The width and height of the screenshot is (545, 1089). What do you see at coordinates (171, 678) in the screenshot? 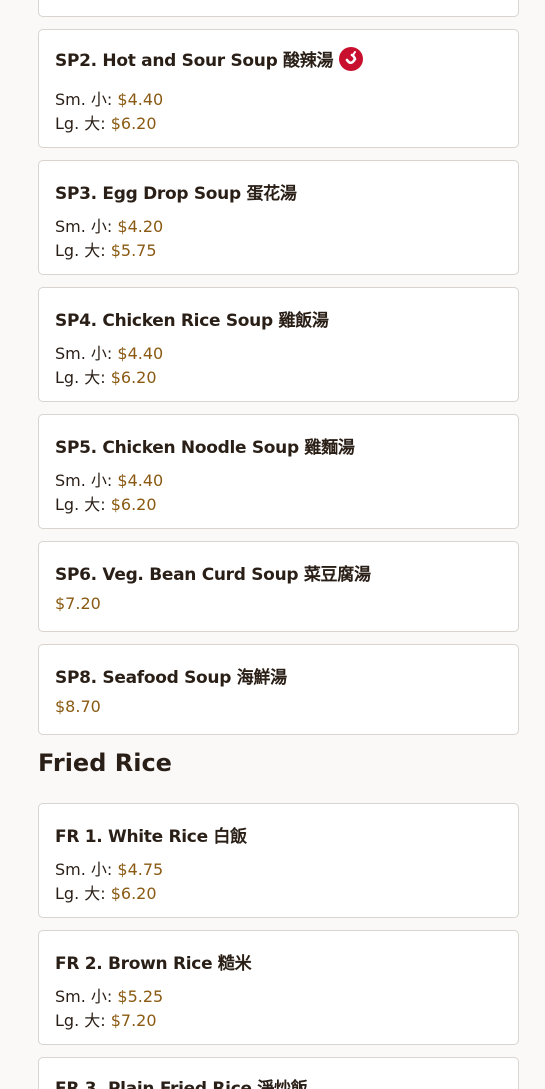
I see `menu-item-name: SP8. Seafood Soup 海鮮湯` at bounding box center [171, 678].